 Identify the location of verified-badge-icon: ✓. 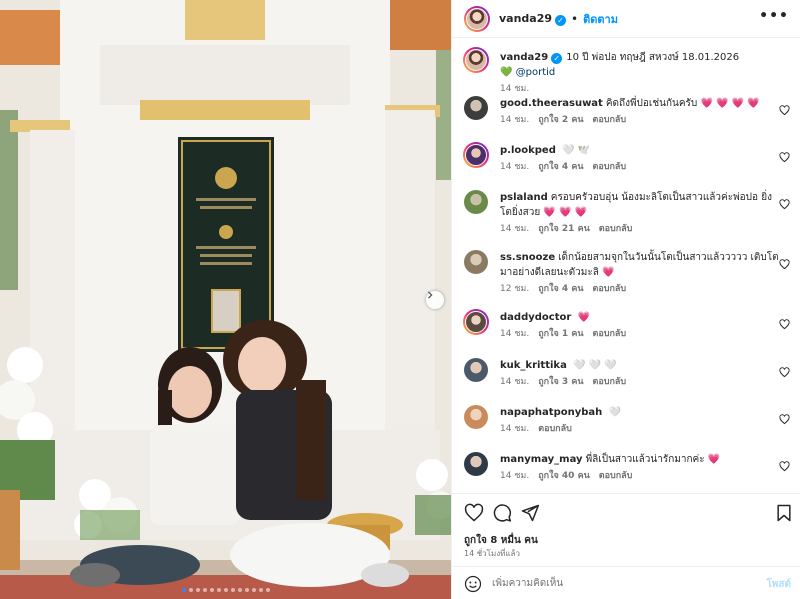
(561, 20).